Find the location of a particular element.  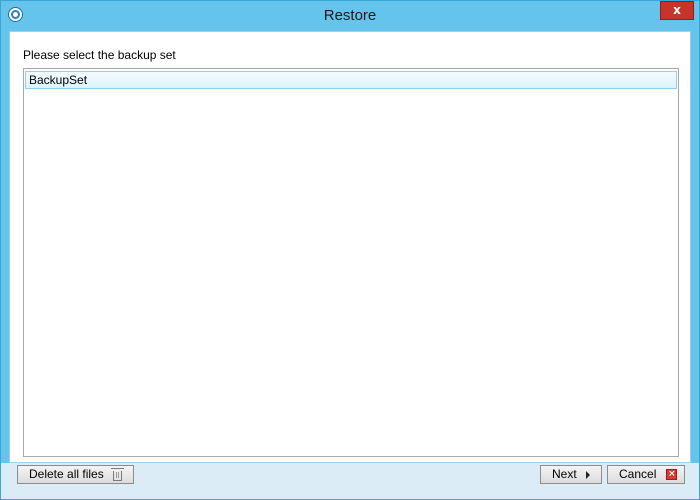

cancel-button: Cancel × is located at coordinates (646, 474).